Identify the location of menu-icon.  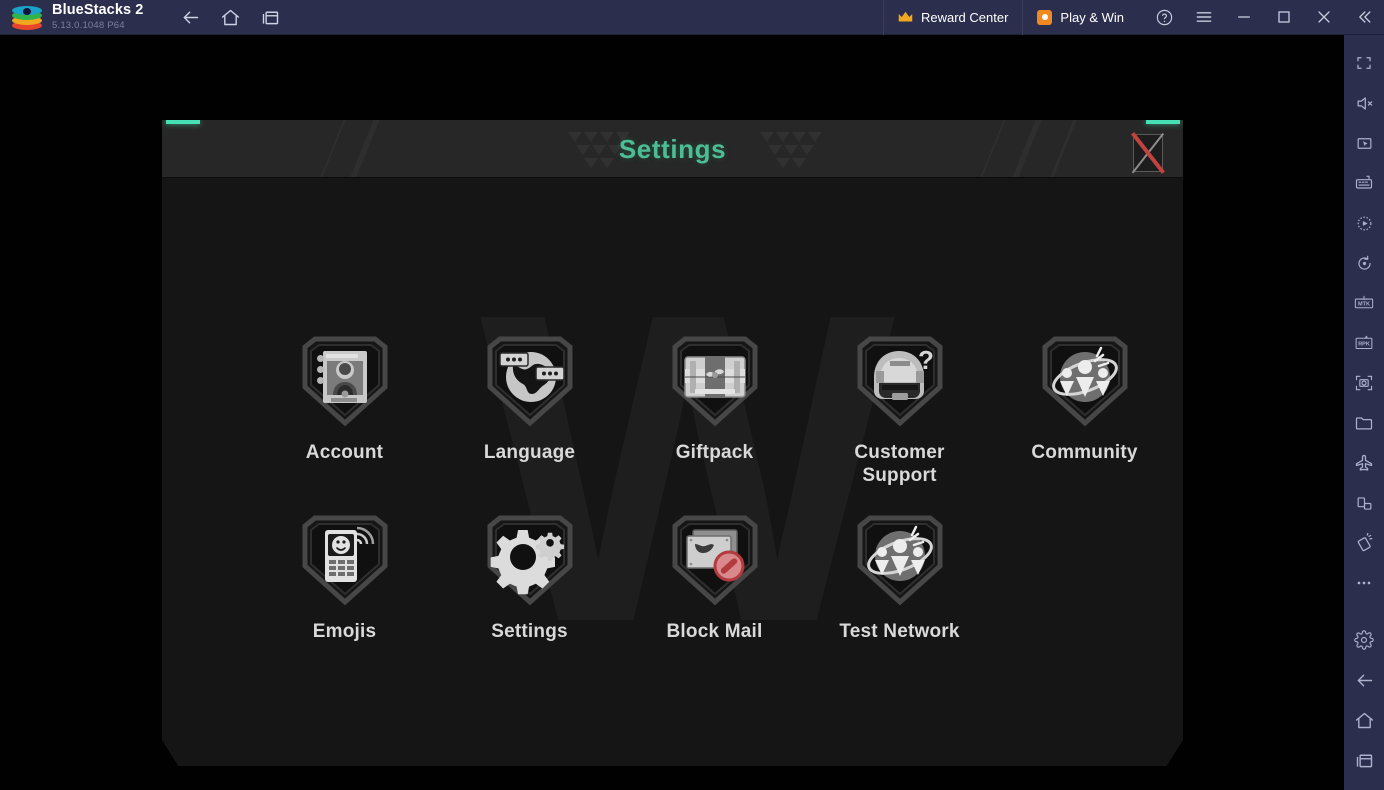
(1204, 17).